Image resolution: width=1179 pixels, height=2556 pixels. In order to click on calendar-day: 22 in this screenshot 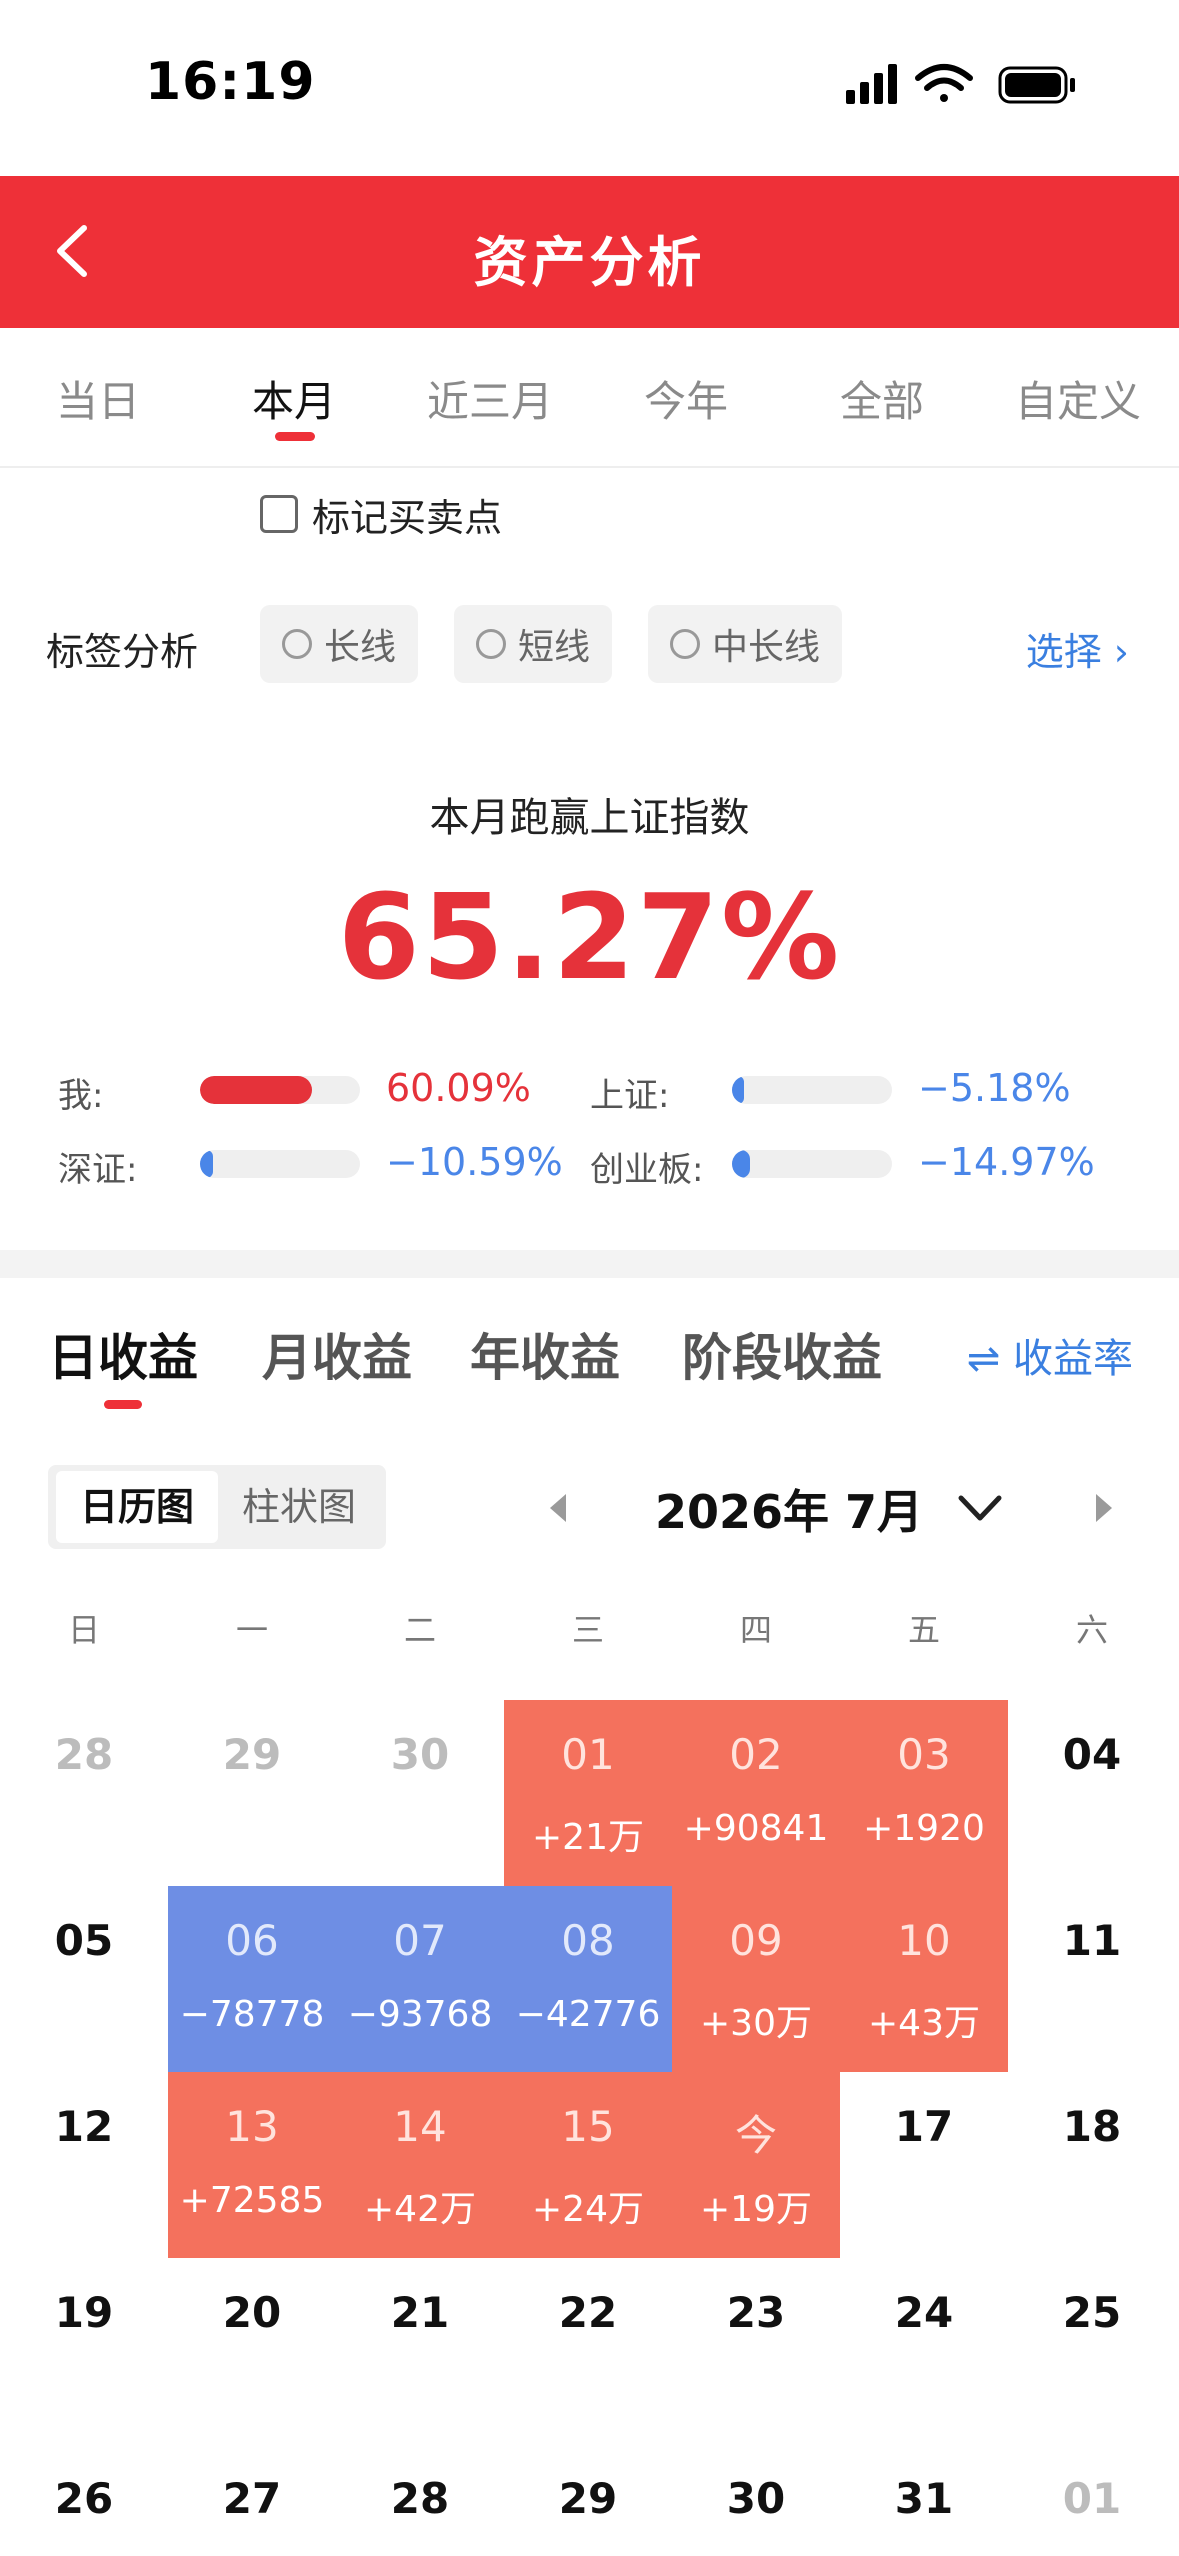, I will do `click(588, 2351)`.